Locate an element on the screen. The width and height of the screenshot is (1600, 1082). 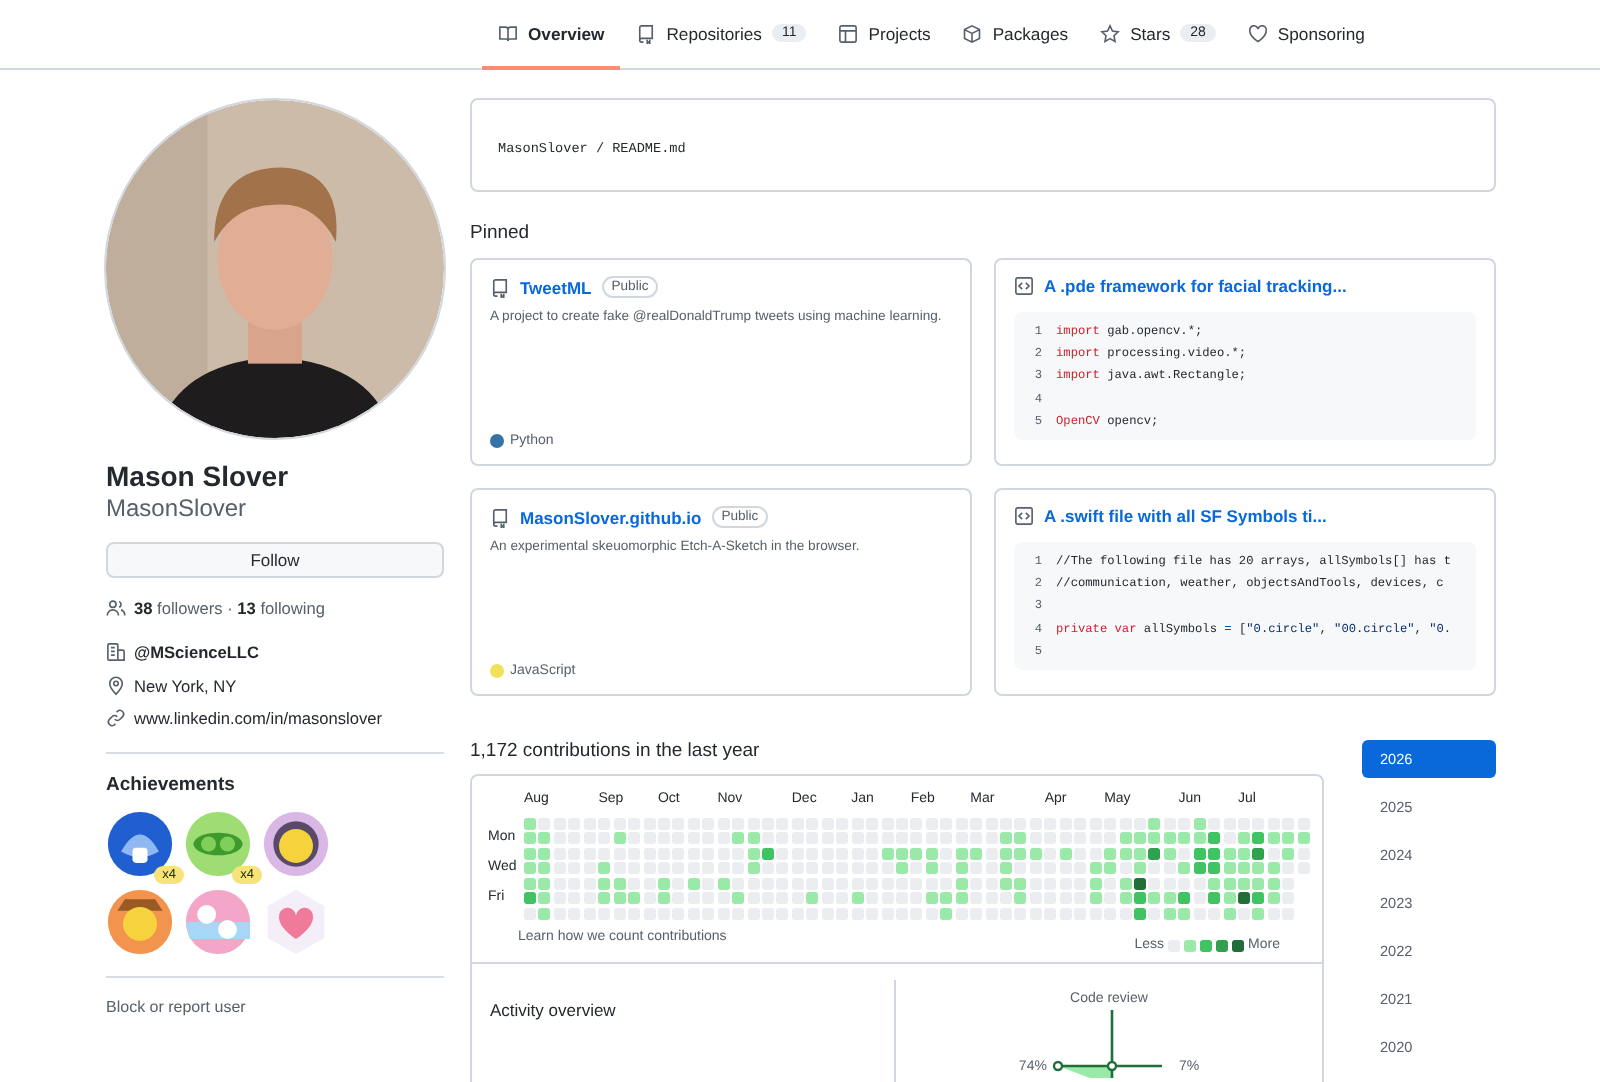
organization-link: @MScienceLLC is located at coordinates (196, 652).